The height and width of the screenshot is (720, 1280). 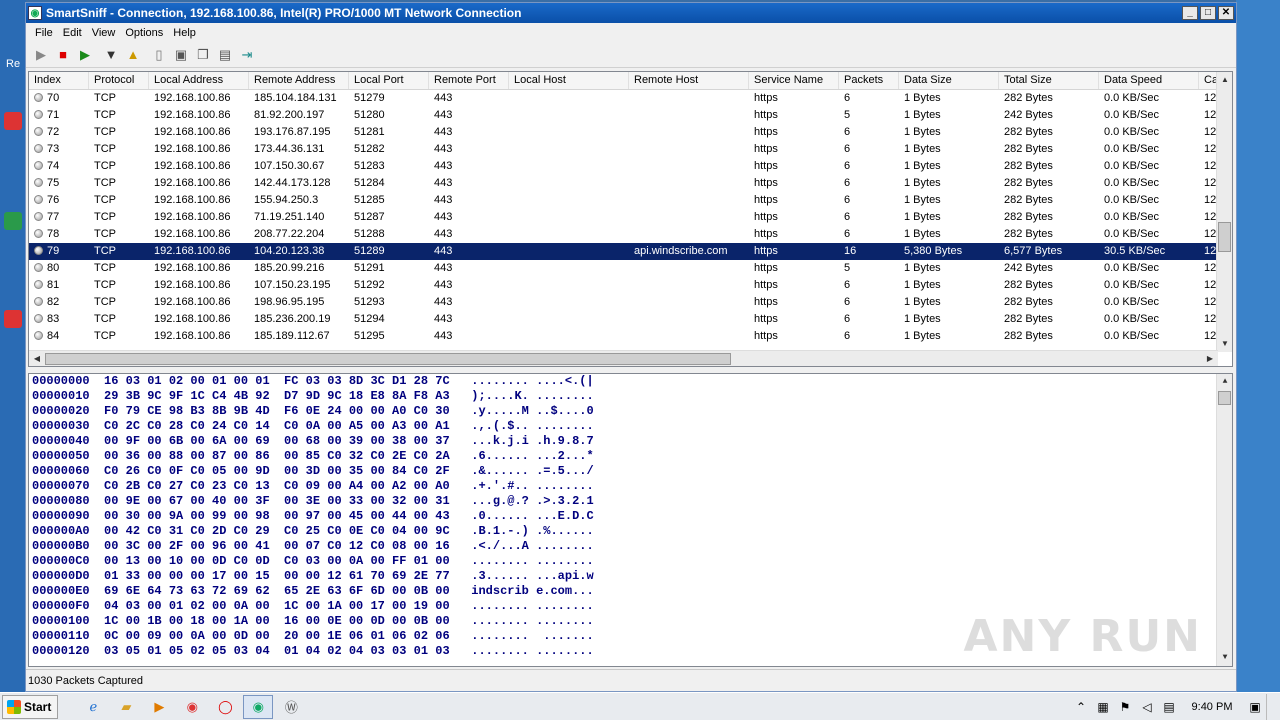 I want to click on network-status-icon: ▤, so click(x=1169, y=707).